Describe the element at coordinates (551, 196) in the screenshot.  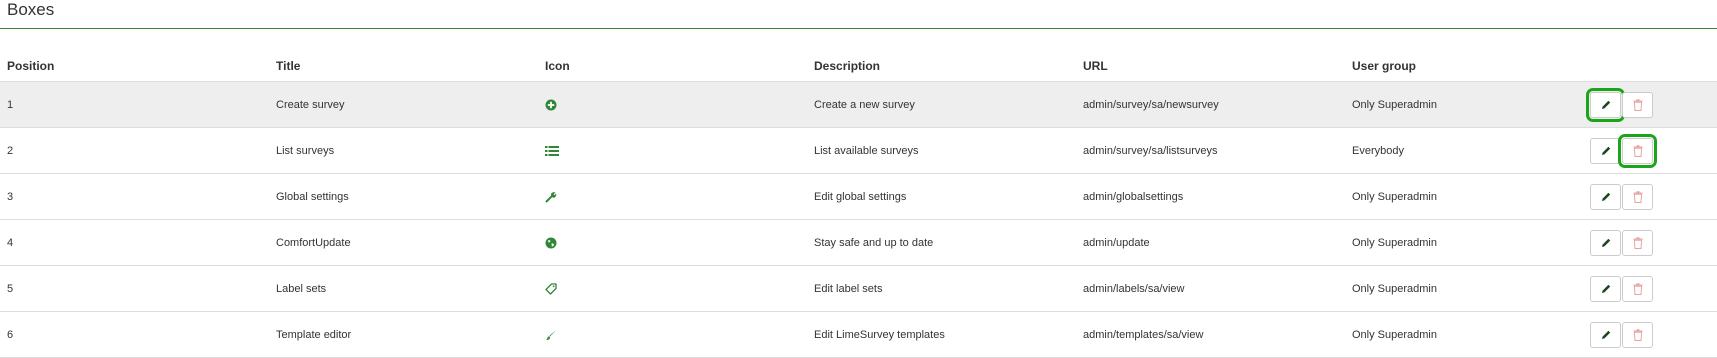
I see `wrench-icon` at that location.